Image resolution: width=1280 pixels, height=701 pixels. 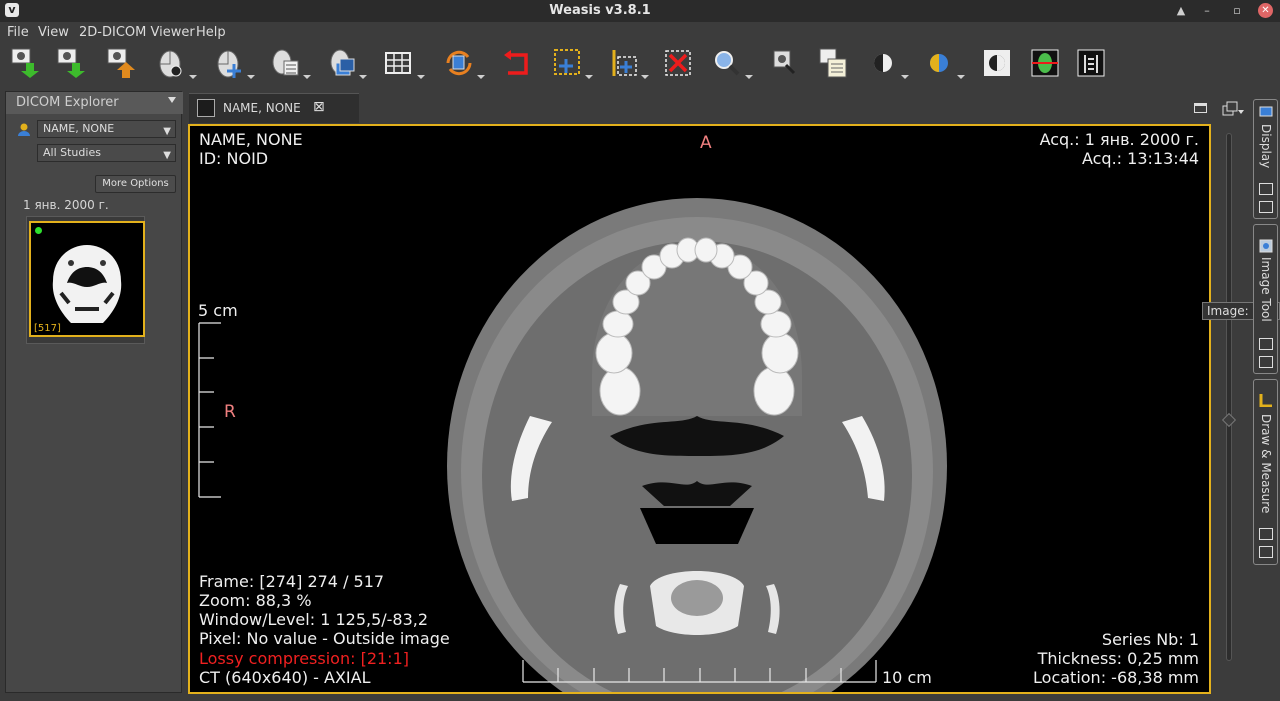 I want to click on menu-2d-dicom-viewer: 2D-DICOM Viewer, so click(x=137, y=32).